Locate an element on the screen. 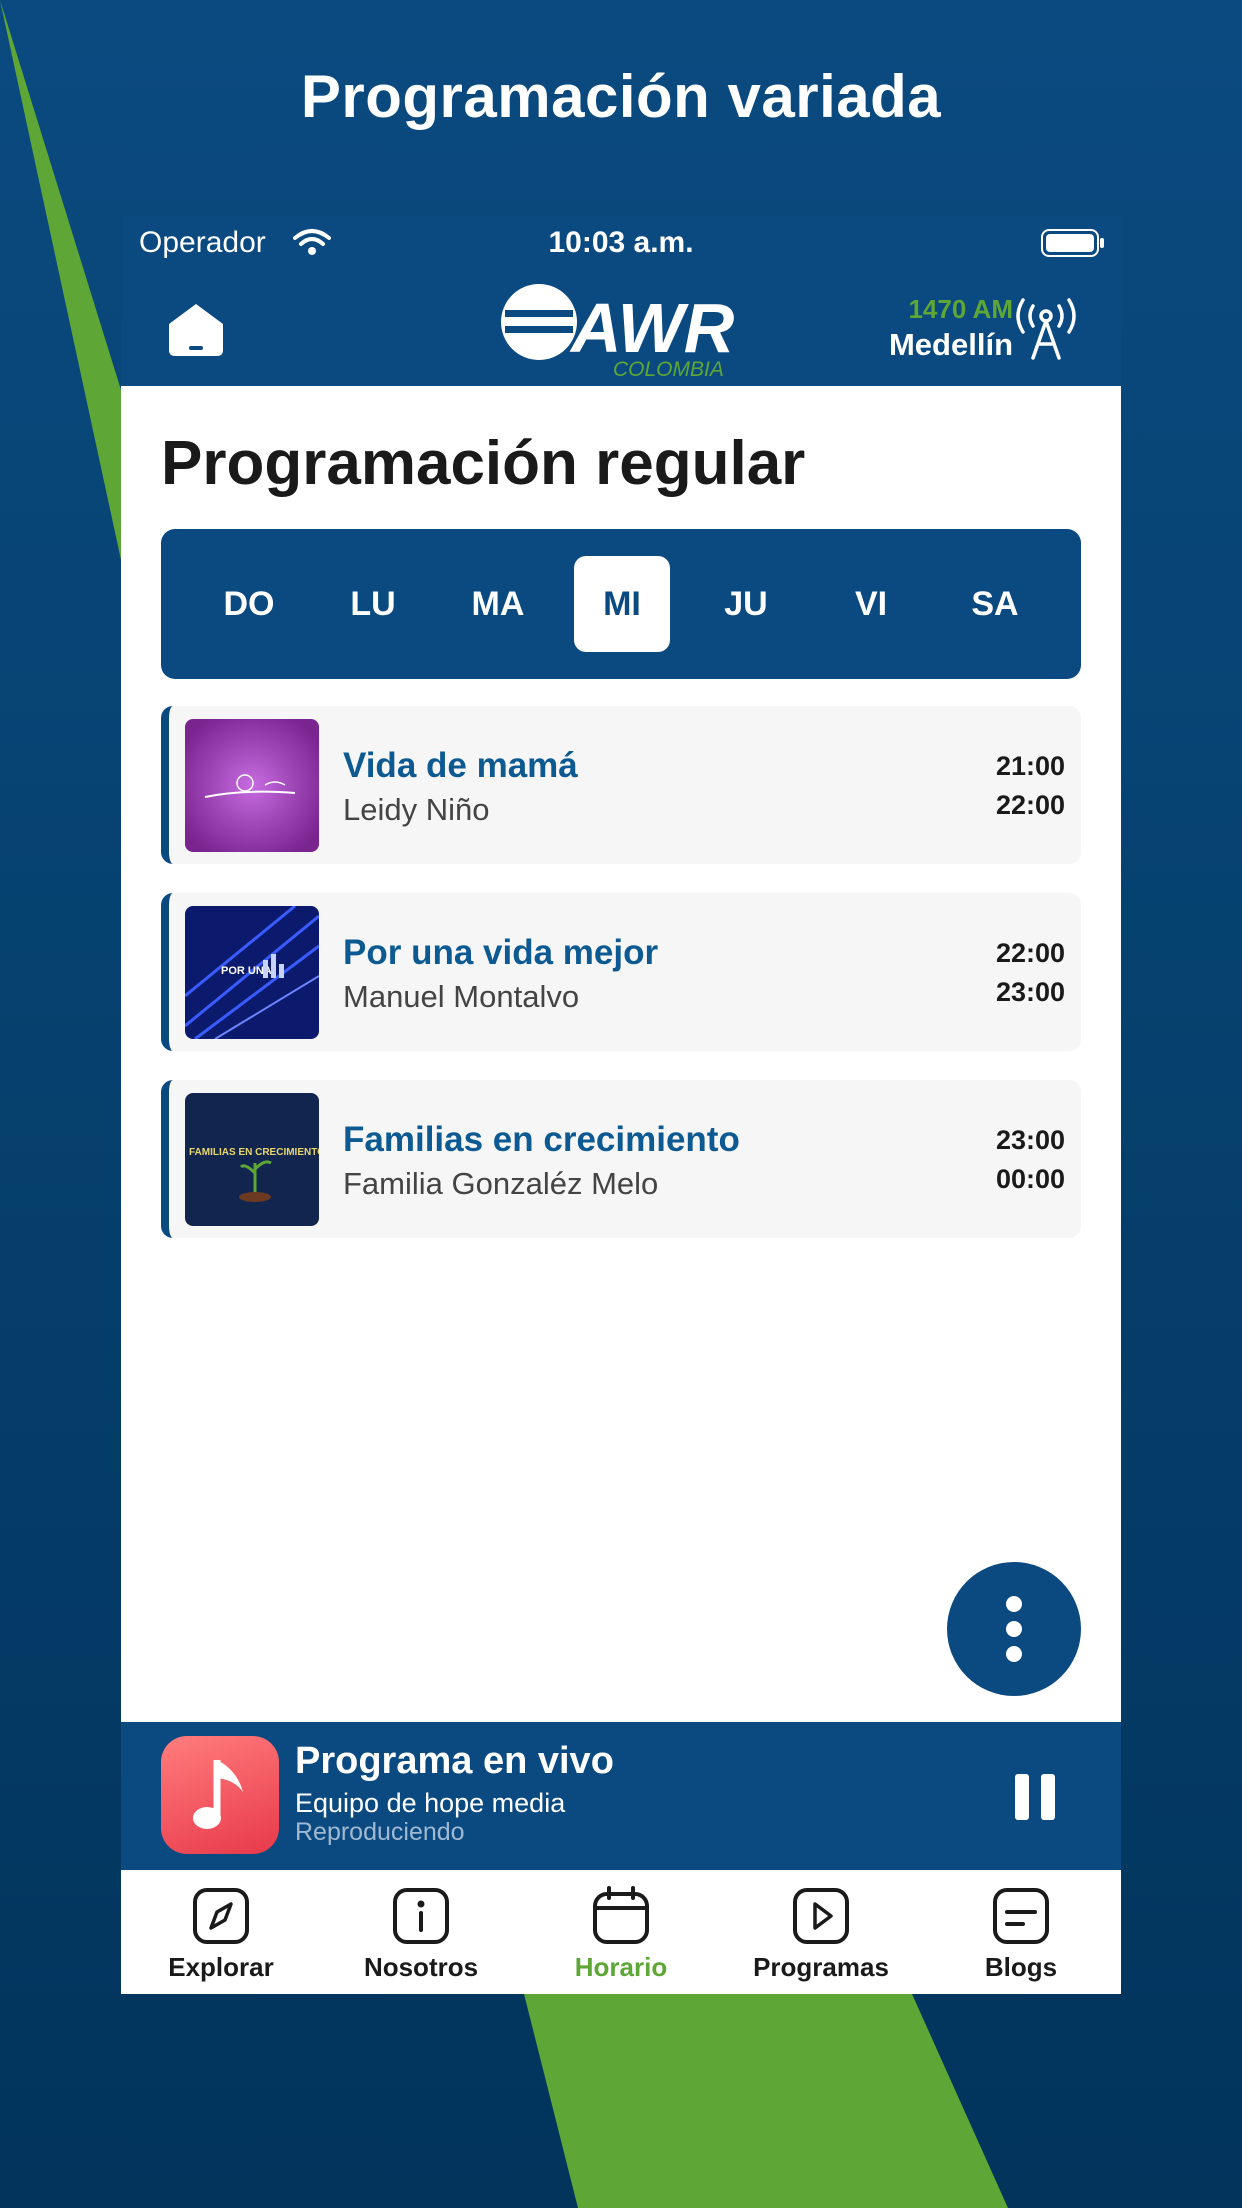 This screenshot has width=1242, height=2208. player-subtitle: Equipo de hope media is located at coordinates (430, 1803).